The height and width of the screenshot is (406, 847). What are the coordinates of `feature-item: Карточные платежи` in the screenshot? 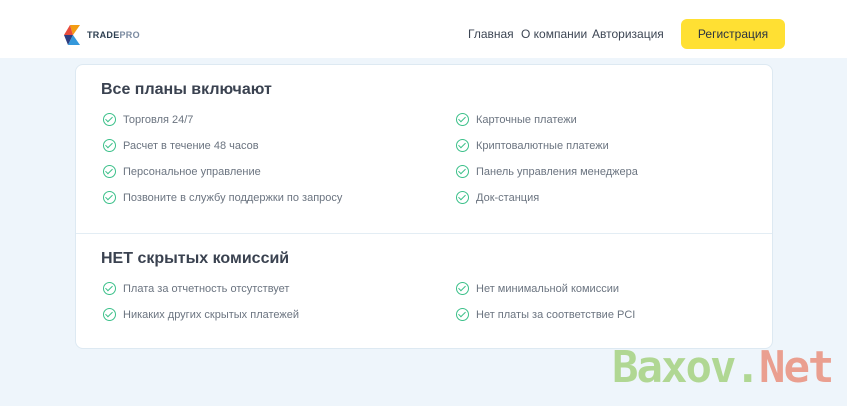 It's located at (516, 119).